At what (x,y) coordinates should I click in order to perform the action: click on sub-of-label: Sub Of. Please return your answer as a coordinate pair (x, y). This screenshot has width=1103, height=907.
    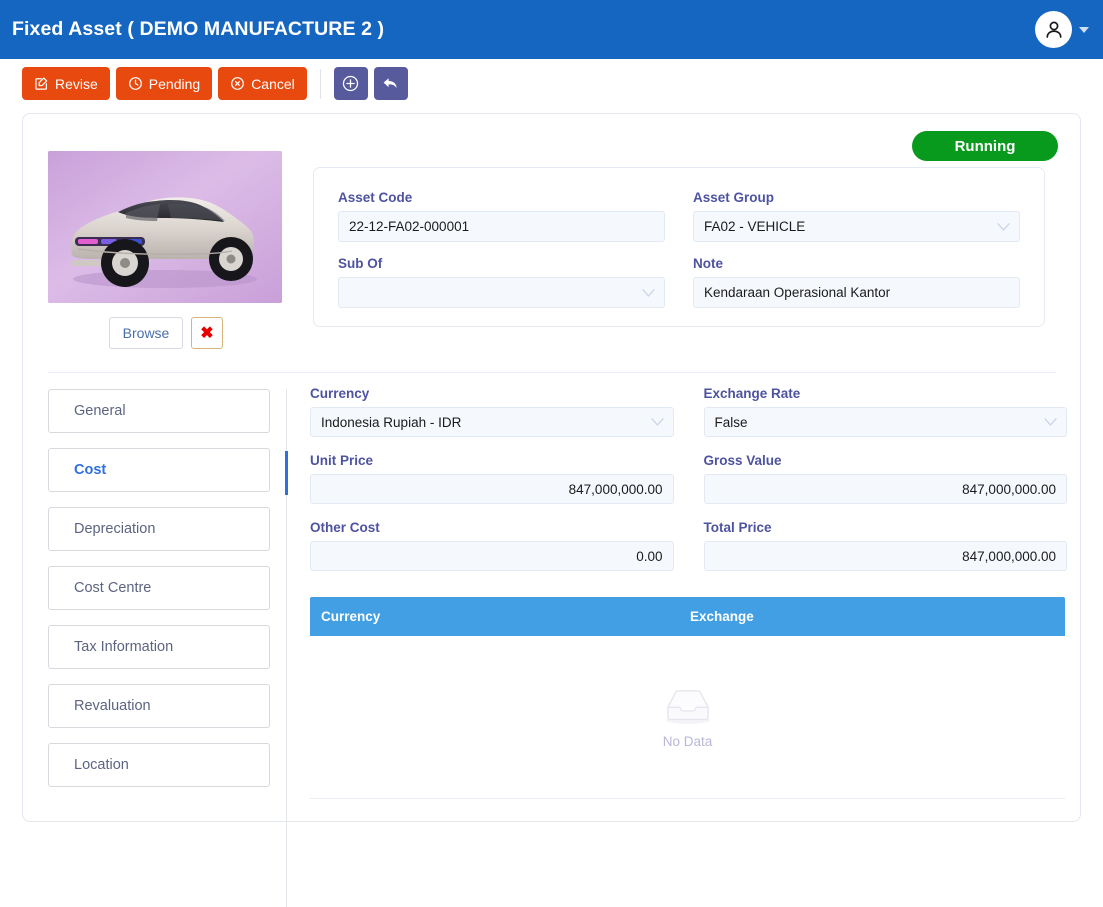
    Looking at the image, I should click on (360, 263).